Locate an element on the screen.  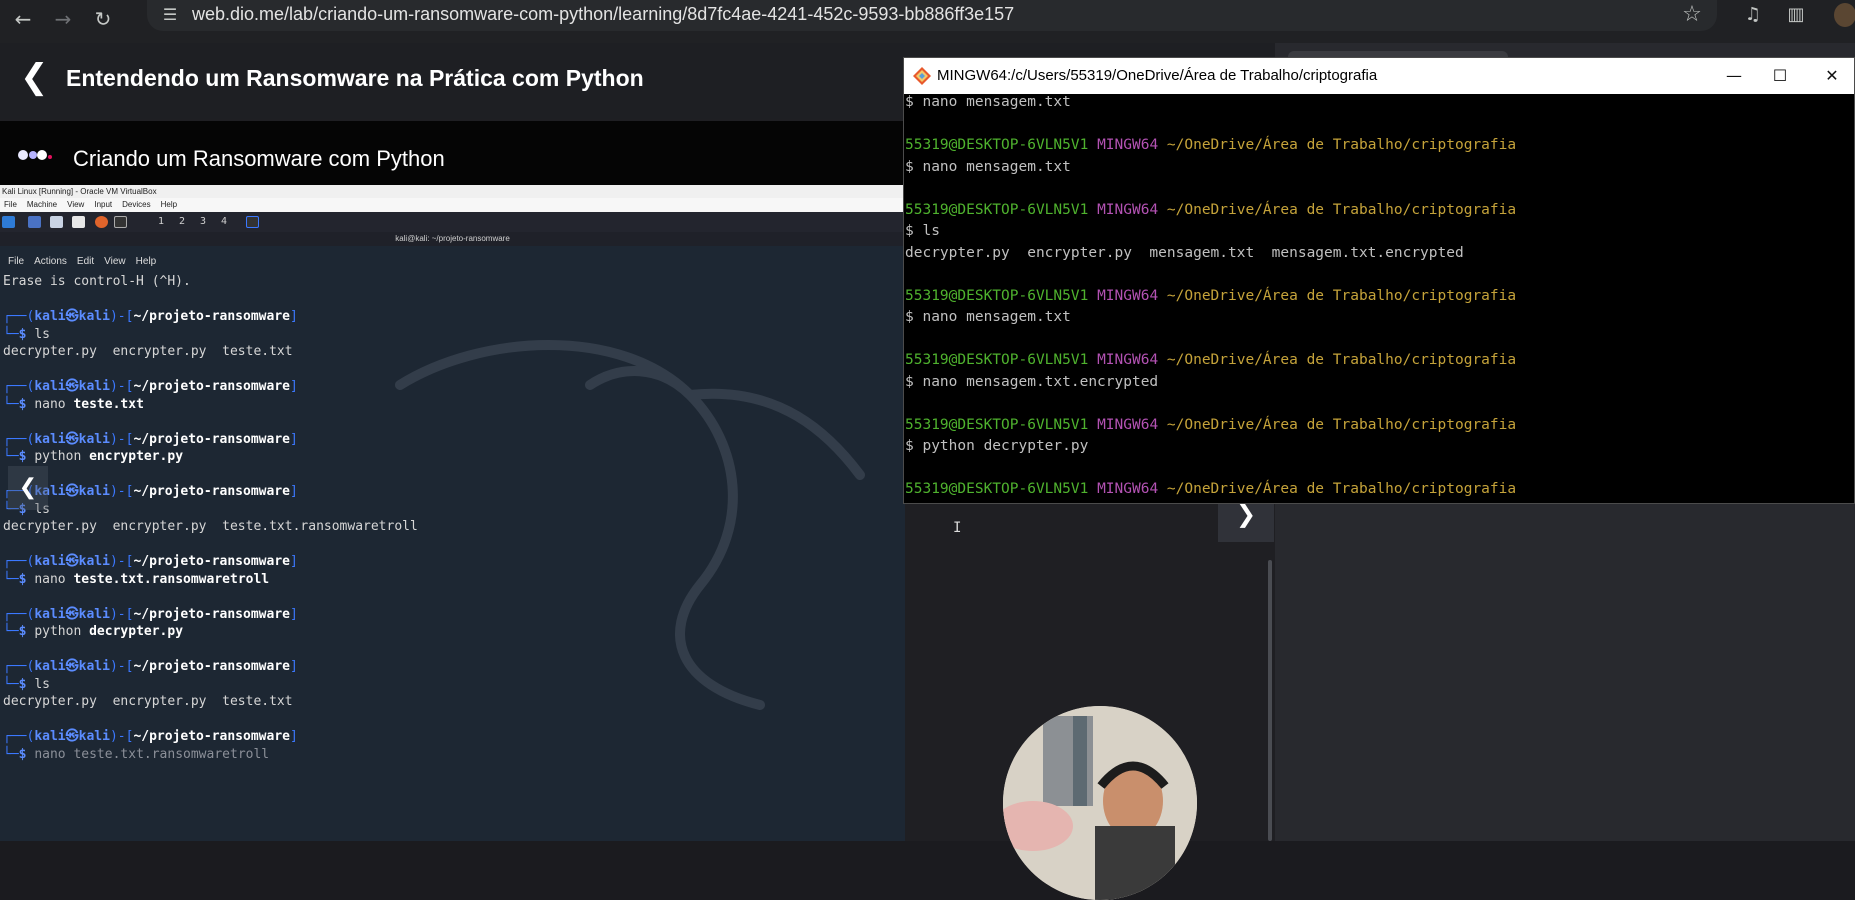
terminal-task-icon is located at coordinates (252, 222).